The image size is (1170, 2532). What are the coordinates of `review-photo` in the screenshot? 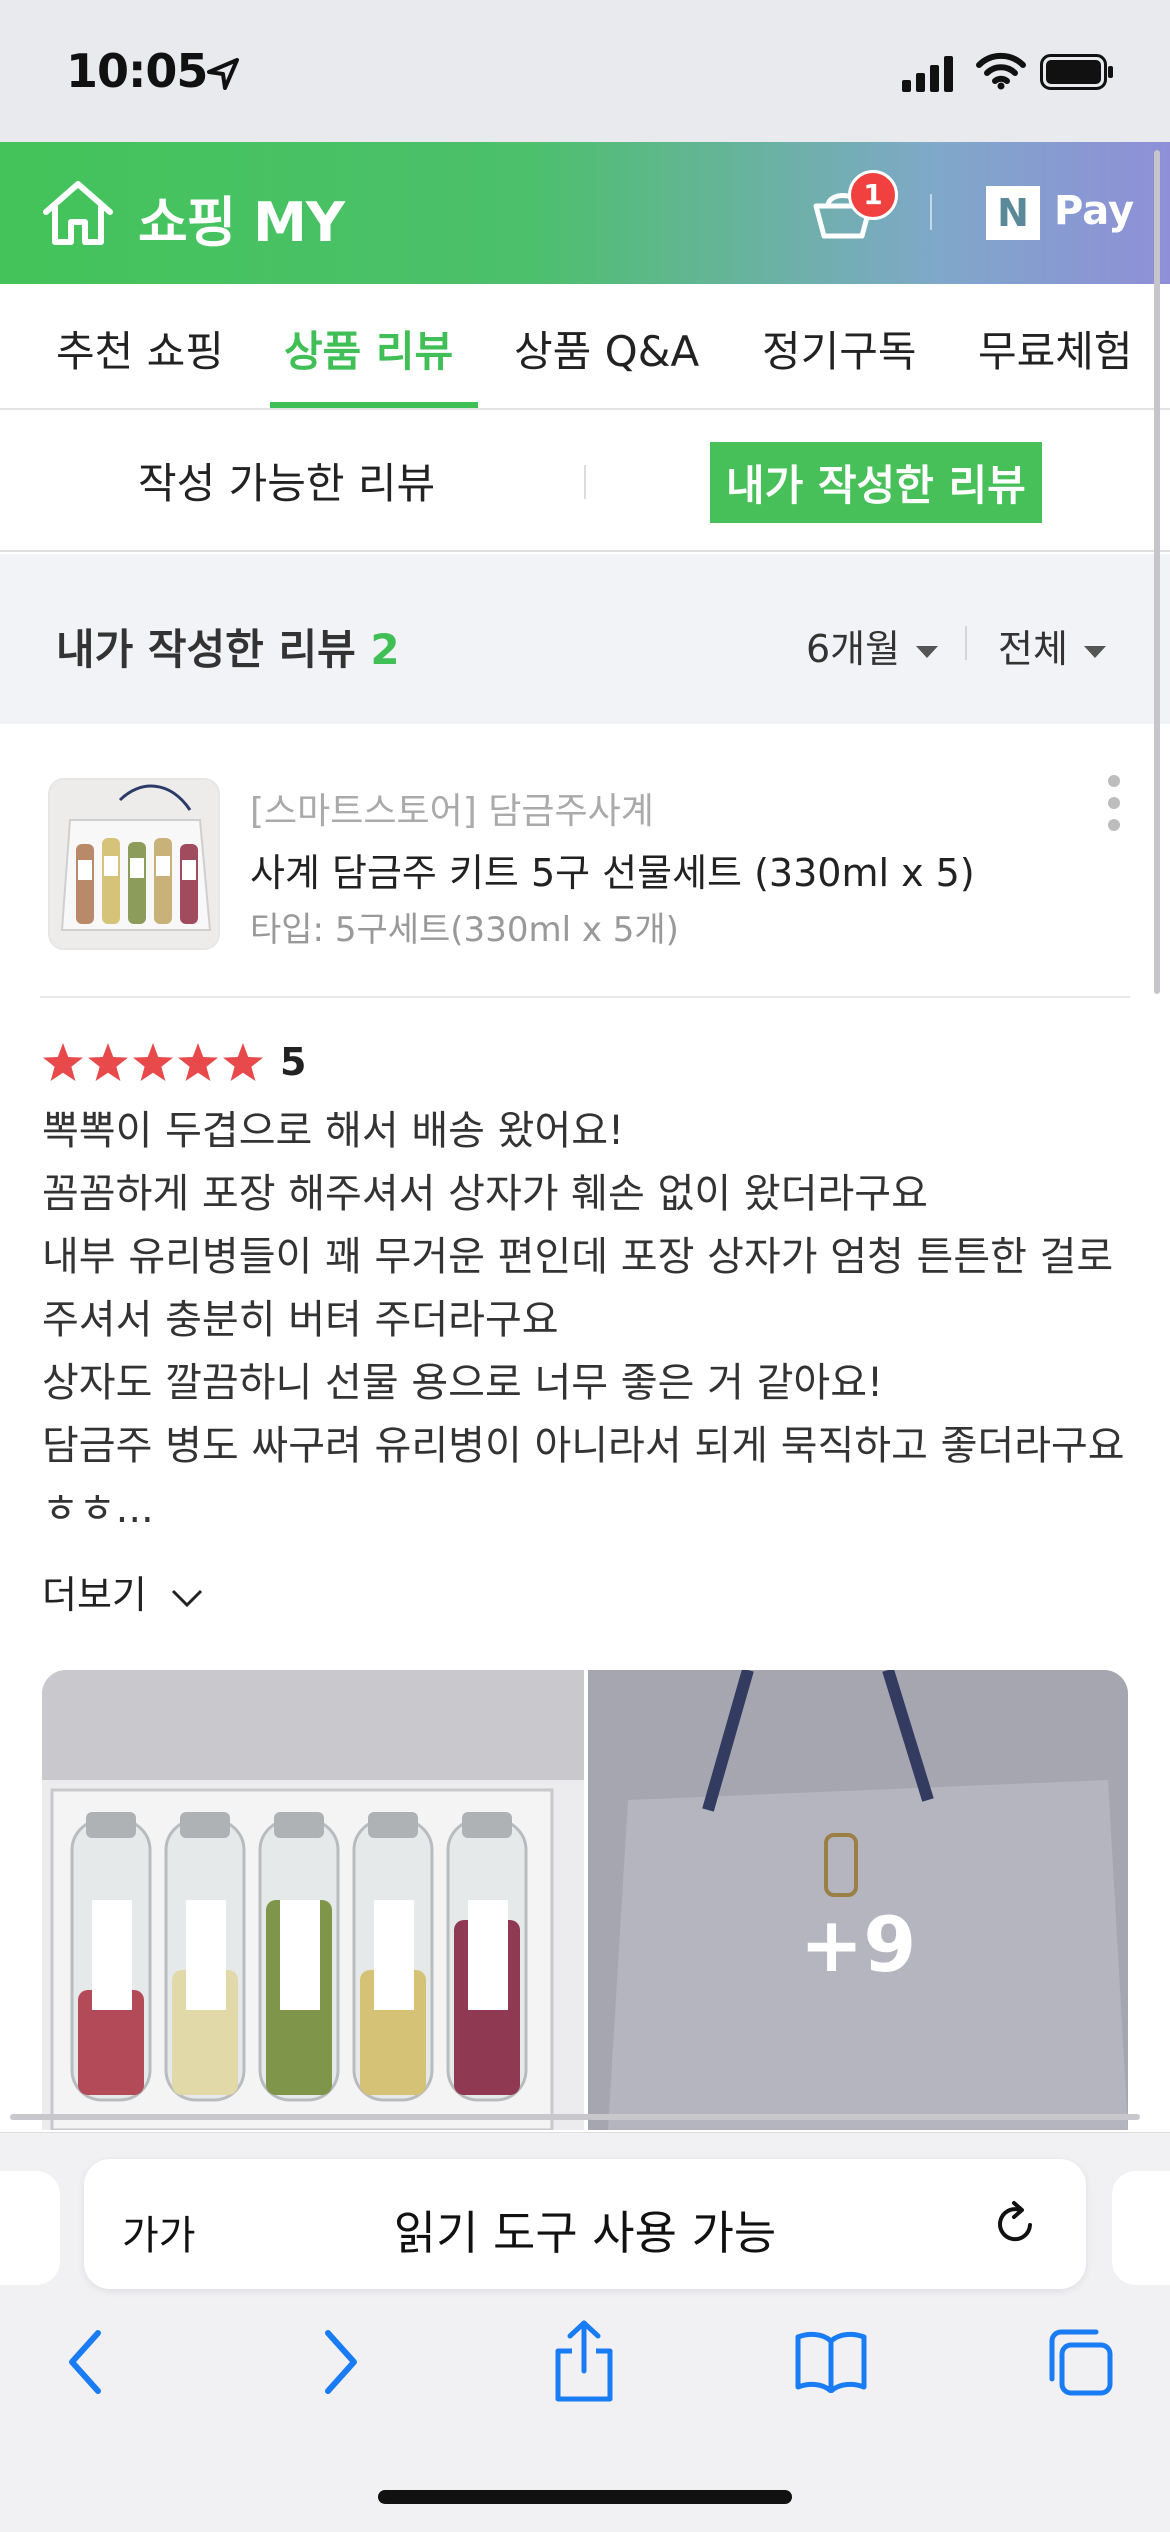 It's located at (313, 1900).